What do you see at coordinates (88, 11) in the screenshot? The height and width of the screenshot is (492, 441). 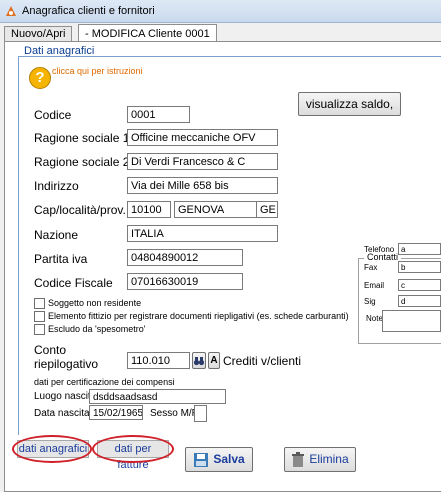 I see `window-title: Anagrafica clienti e fornitori` at bounding box center [88, 11].